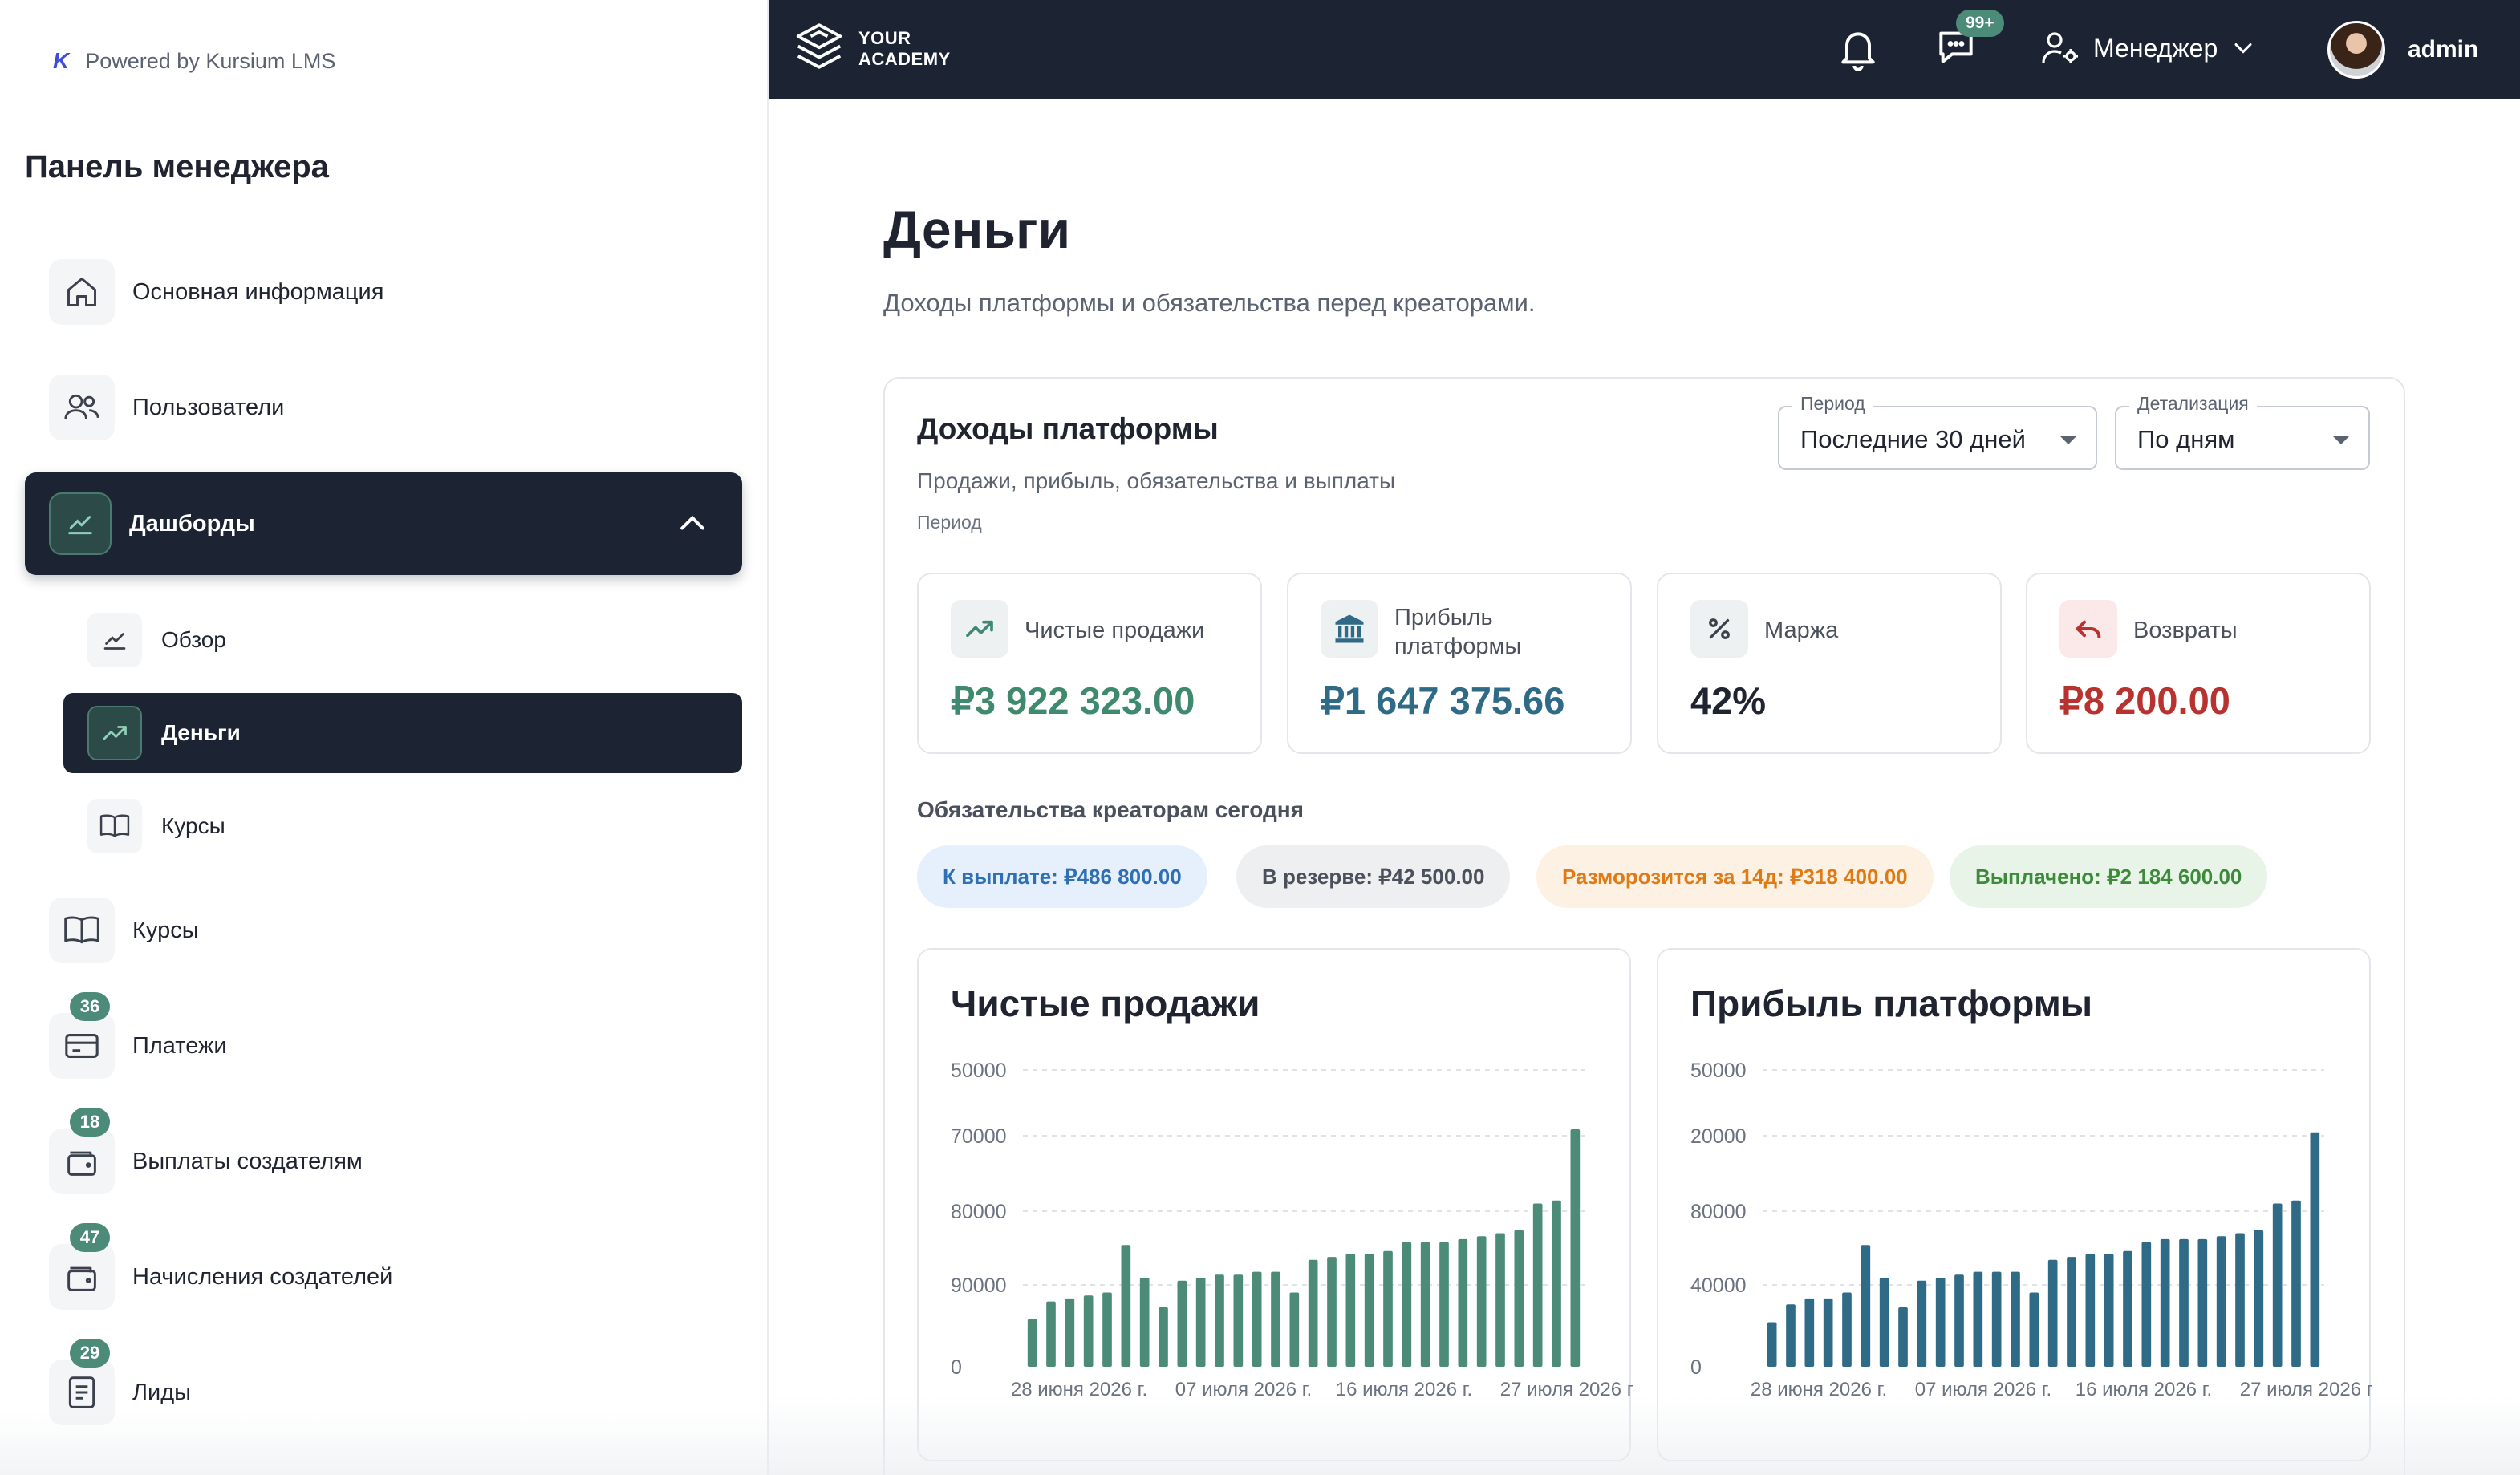  I want to click on y-tick-label: 40000, so click(1718, 1285).